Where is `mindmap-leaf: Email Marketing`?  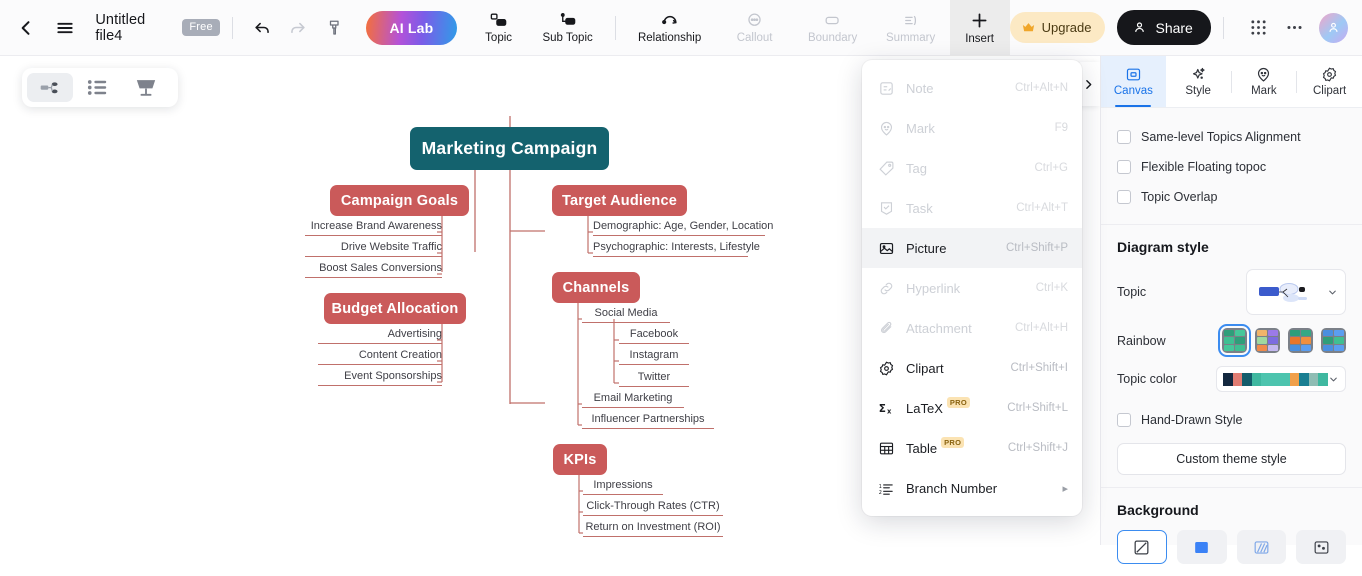 mindmap-leaf: Email Marketing is located at coordinates (633, 400).